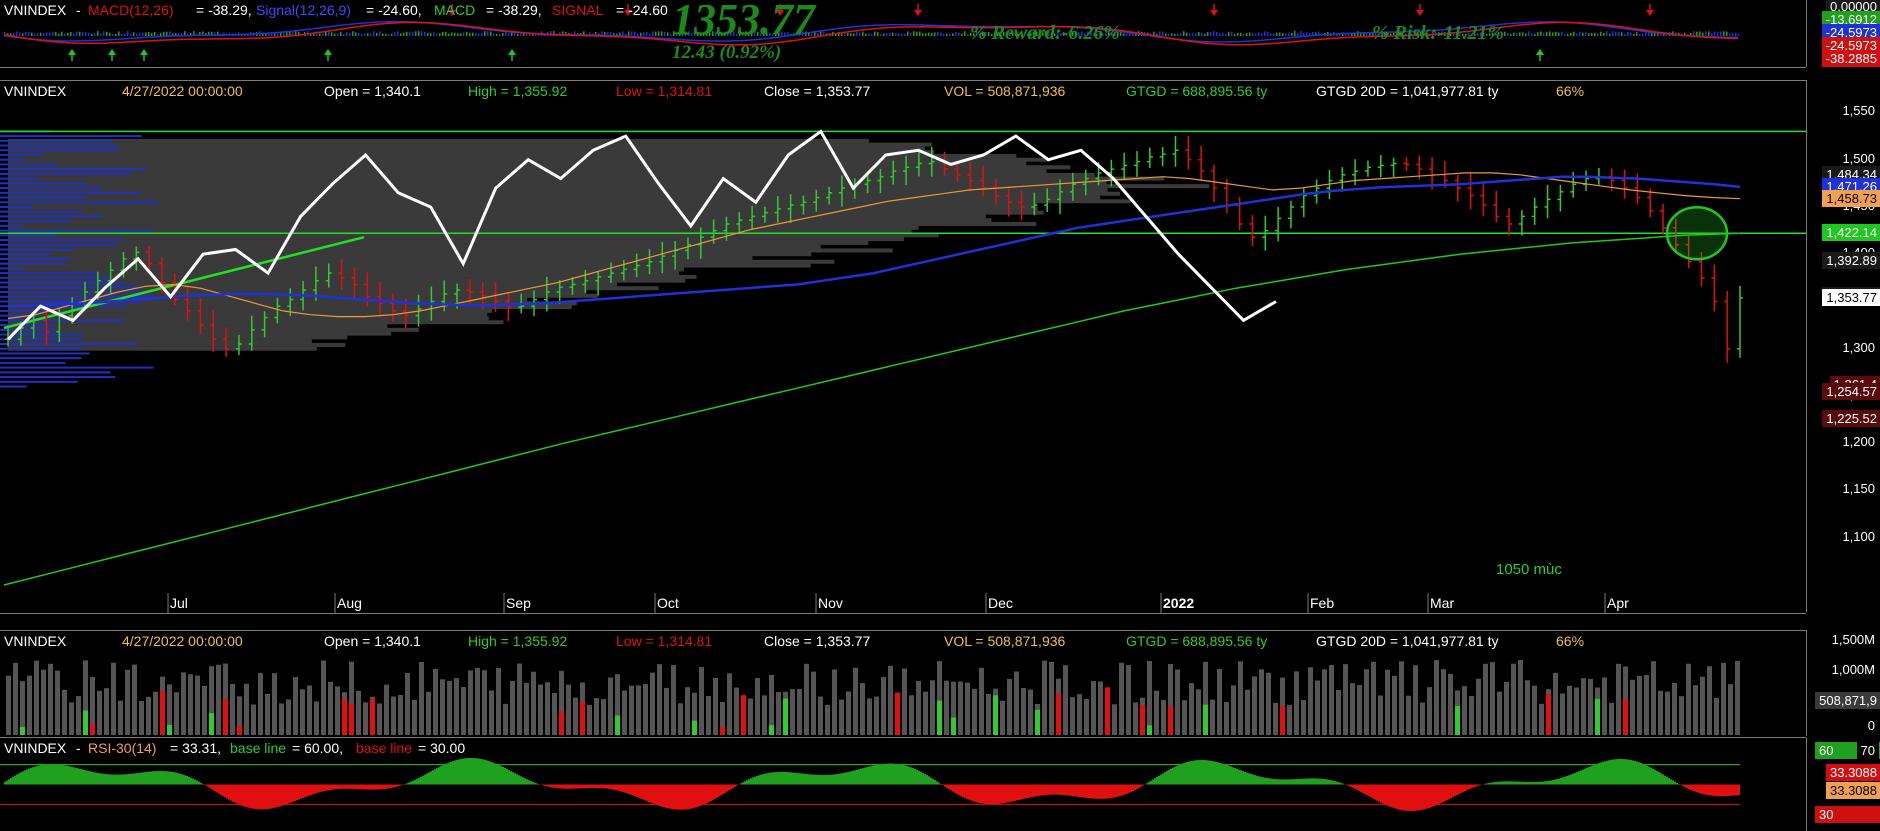 The width and height of the screenshot is (1880, 831). What do you see at coordinates (1570, 641) in the screenshot?
I see `vol-pct: 66%` at bounding box center [1570, 641].